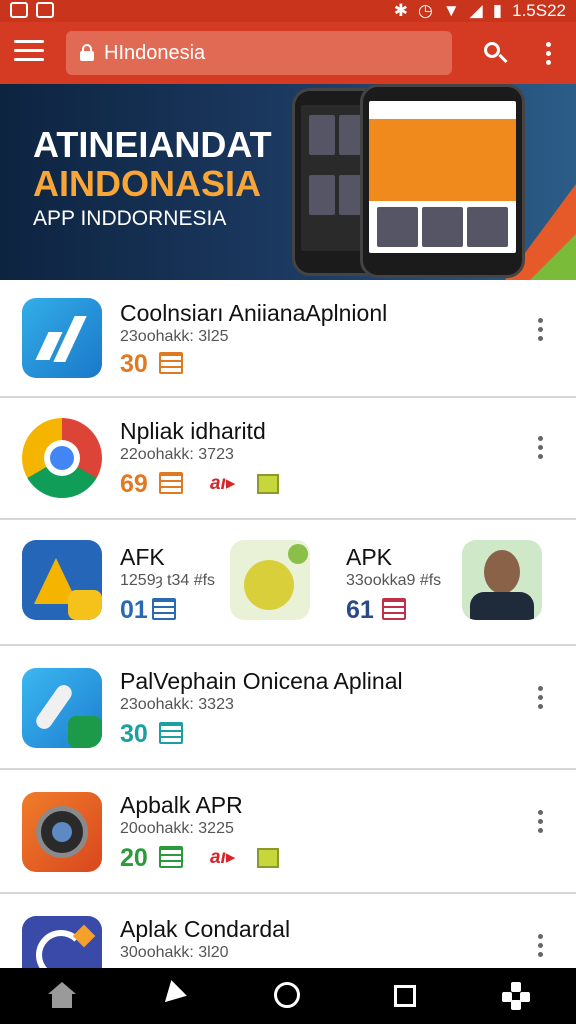 Image resolution: width=576 pixels, height=1024 pixels. I want to click on phone-mockup, so click(442, 181).